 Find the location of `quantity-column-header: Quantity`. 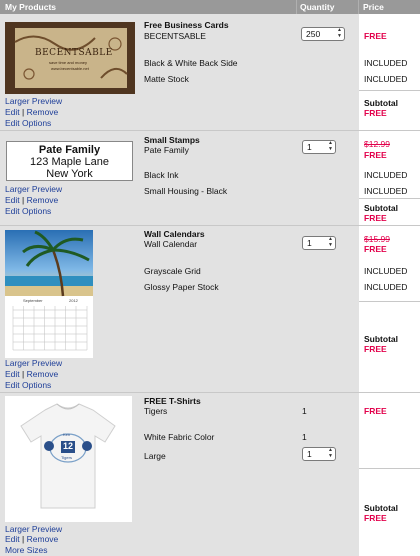

quantity-column-header: Quantity is located at coordinates (317, 7).